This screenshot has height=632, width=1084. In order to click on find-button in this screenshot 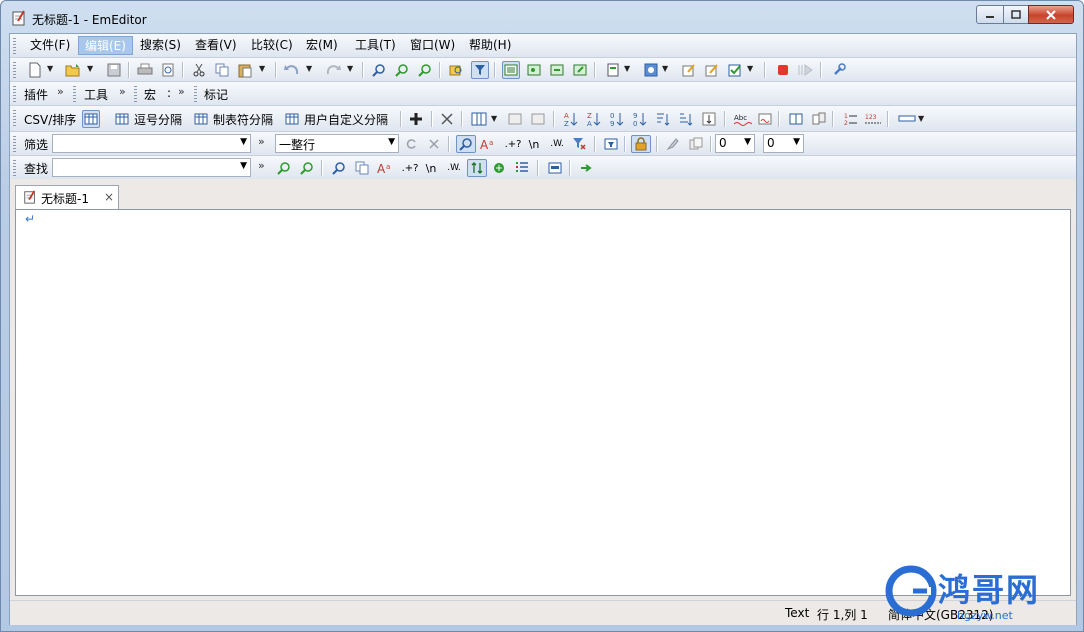, I will do `click(379, 70)`.